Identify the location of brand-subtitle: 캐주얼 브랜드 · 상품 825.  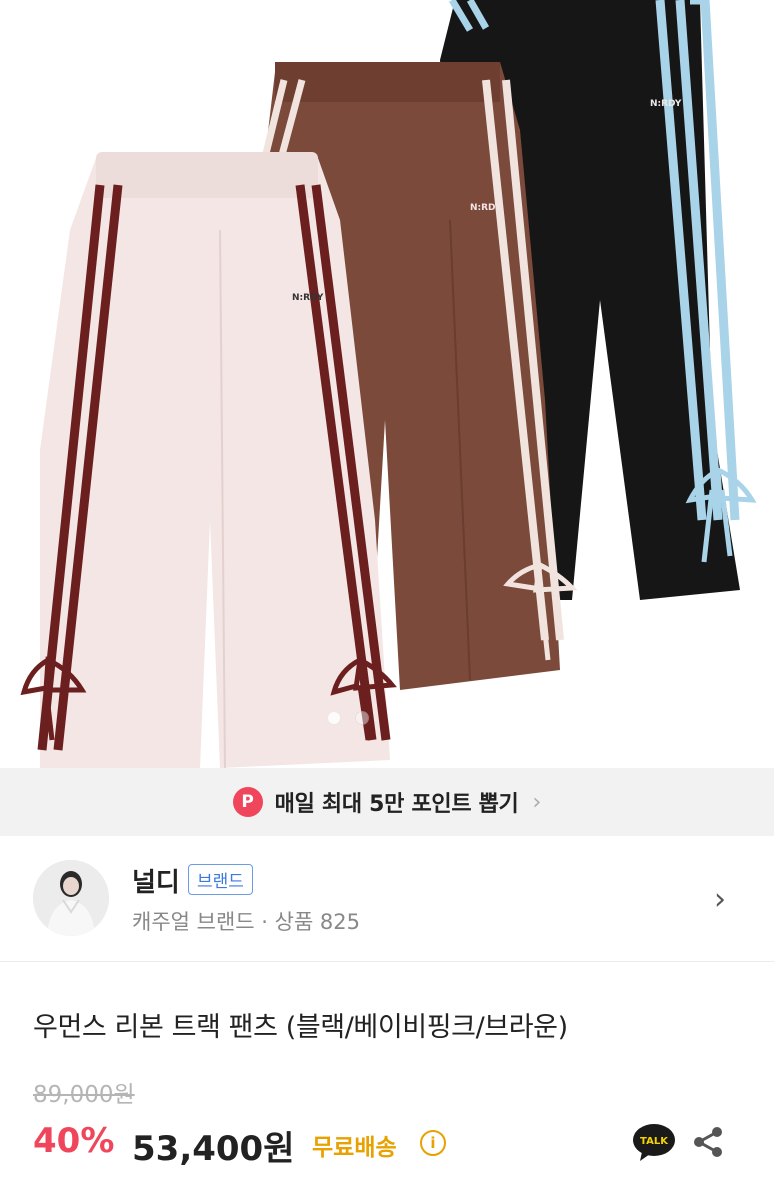
(246, 922).